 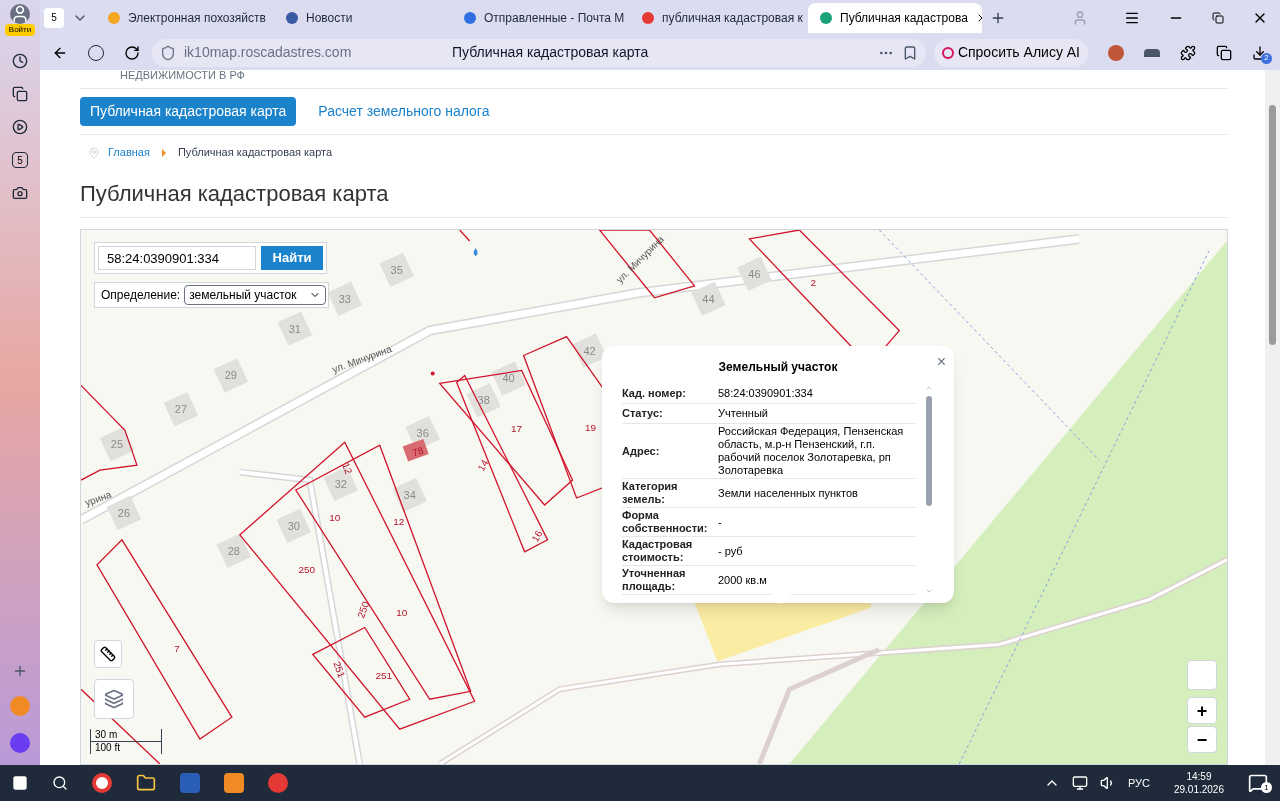 What do you see at coordinates (1266, 58) in the screenshot?
I see `download-badge: 2` at bounding box center [1266, 58].